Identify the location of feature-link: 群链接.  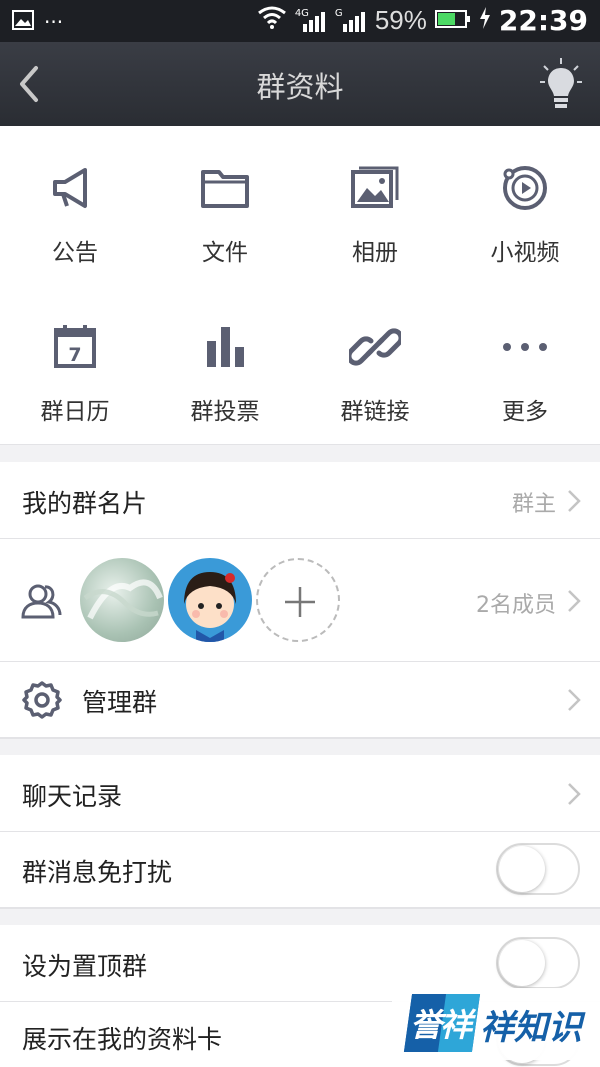
(375, 364).